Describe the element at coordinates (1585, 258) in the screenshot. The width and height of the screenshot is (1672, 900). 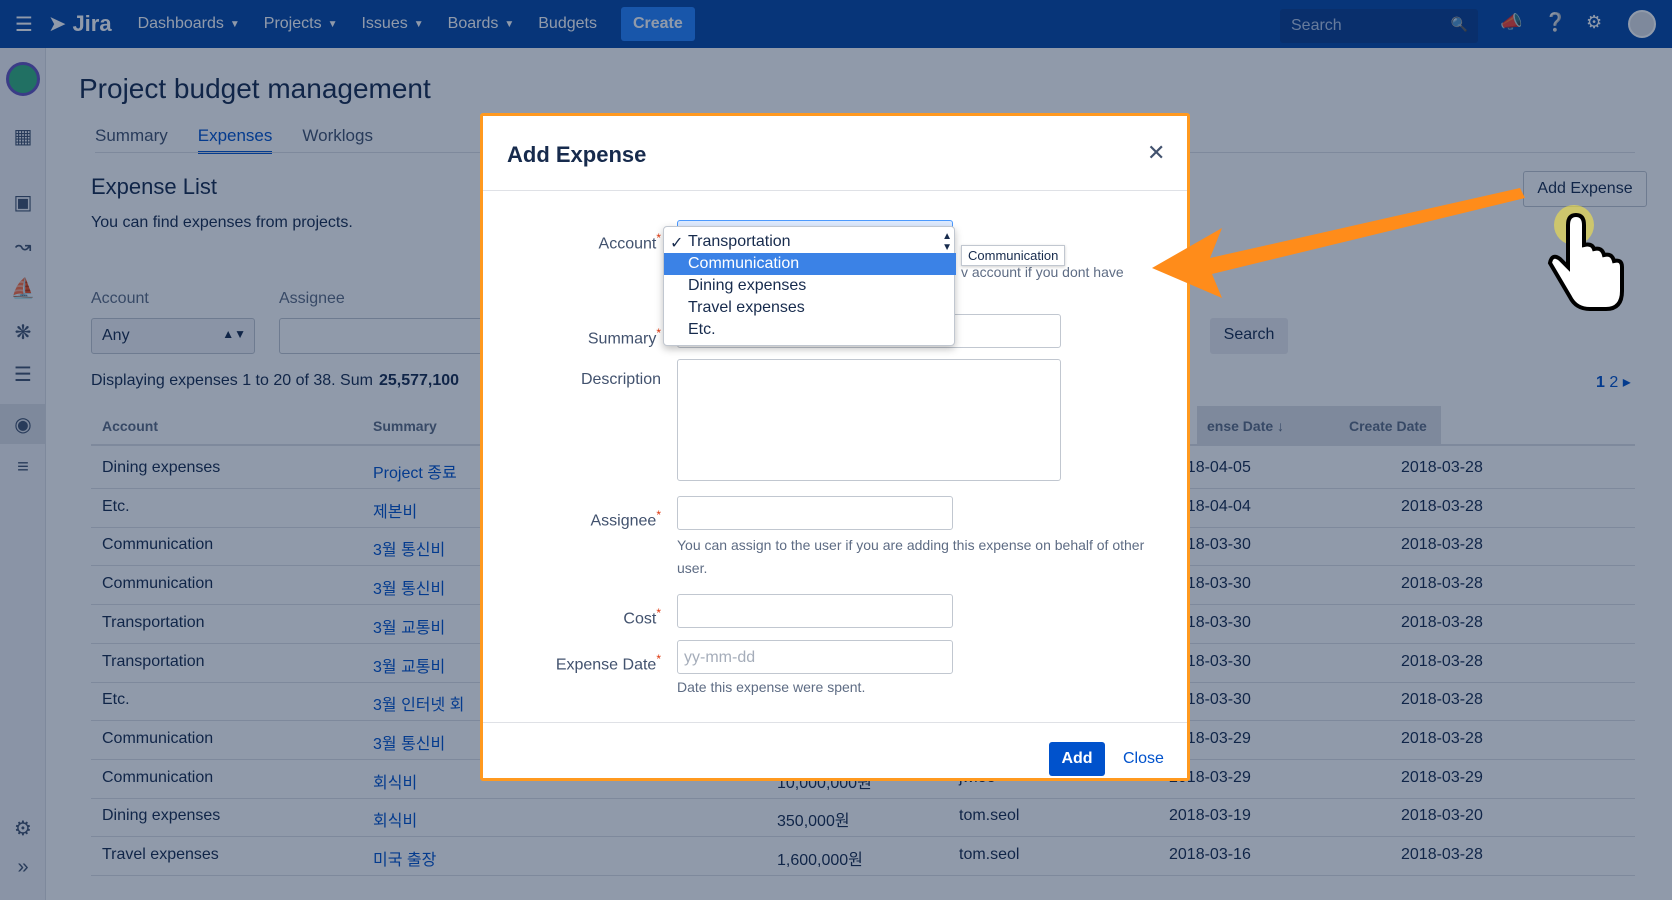
I see `pointer-hand-icon` at that location.